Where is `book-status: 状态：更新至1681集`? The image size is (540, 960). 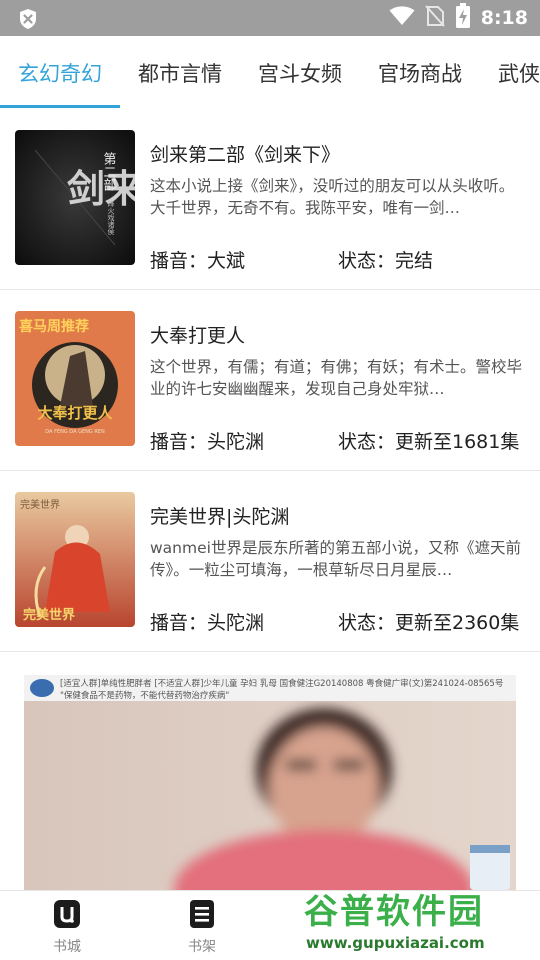 book-status: 状态：更新至1681集 is located at coordinates (429, 442).